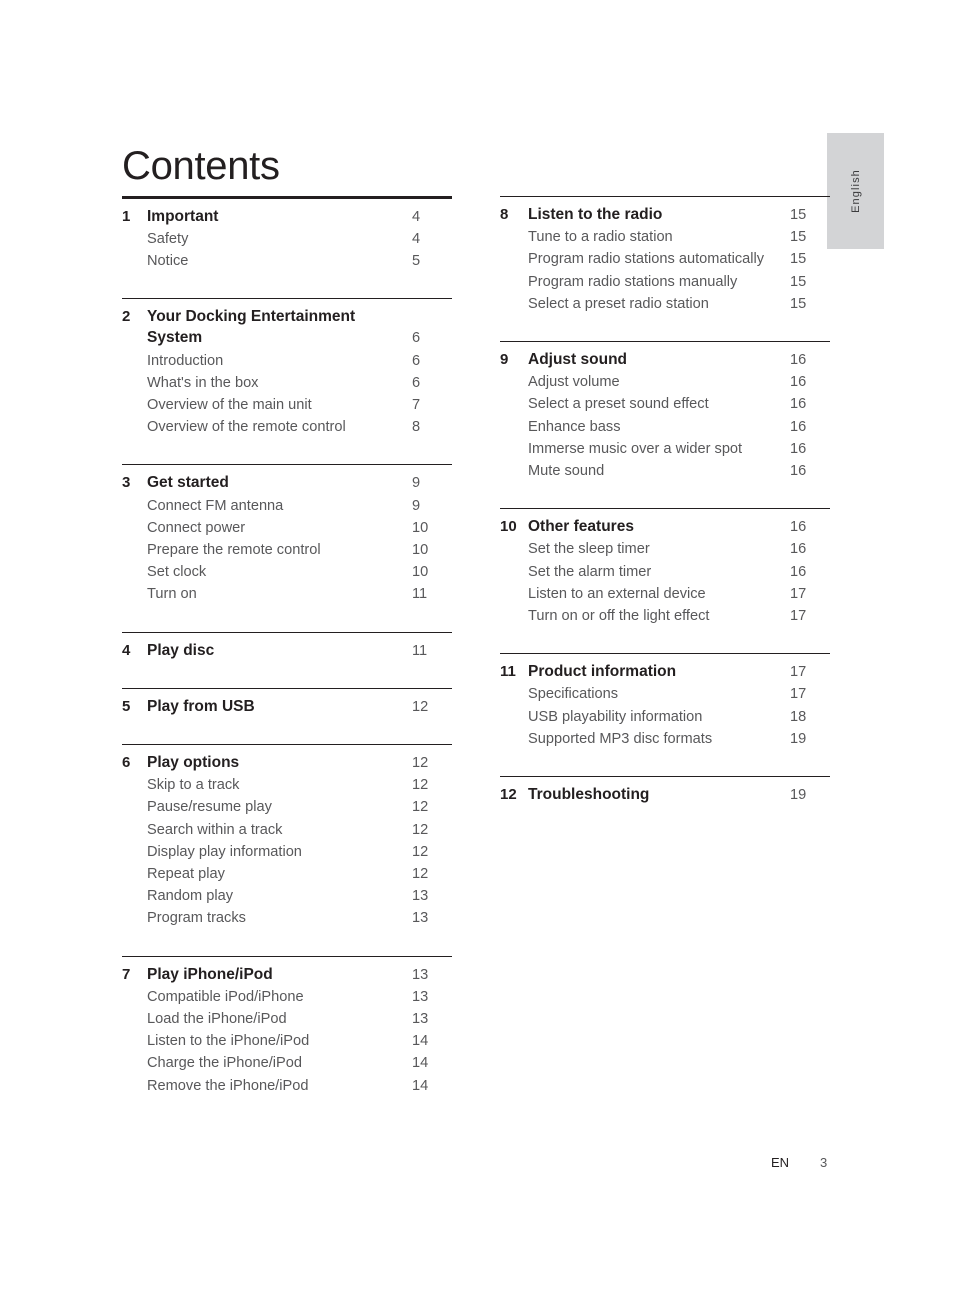  I want to click on subitem-page-number: 11, so click(420, 594).